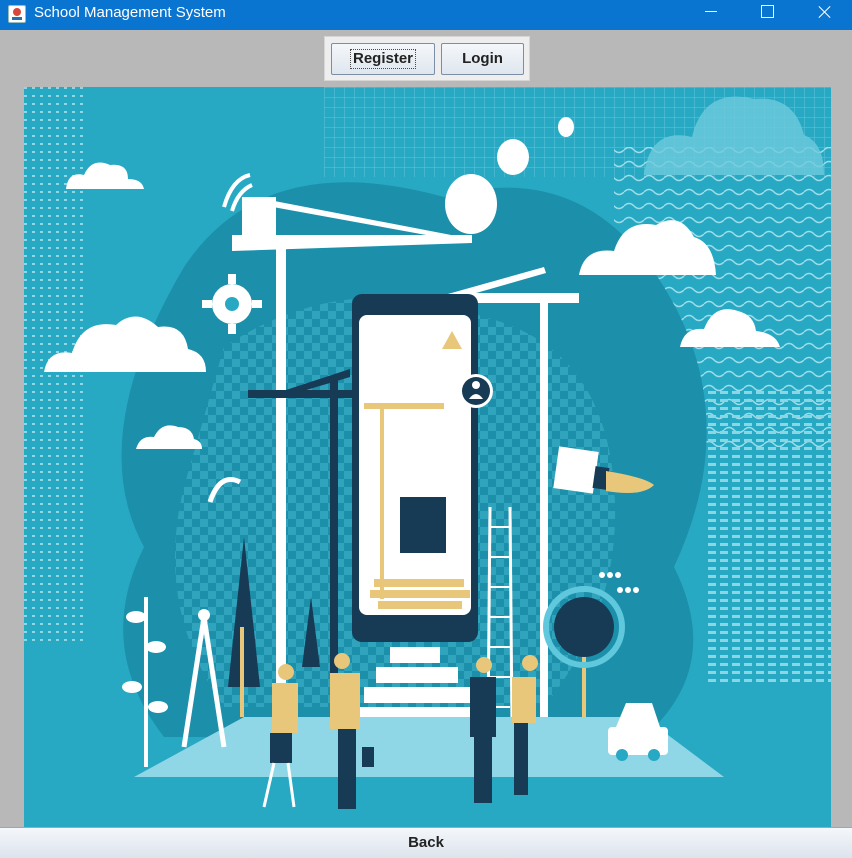 The width and height of the screenshot is (852, 858). What do you see at coordinates (422, 468) in the screenshot?
I see `phone-icon` at bounding box center [422, 468].